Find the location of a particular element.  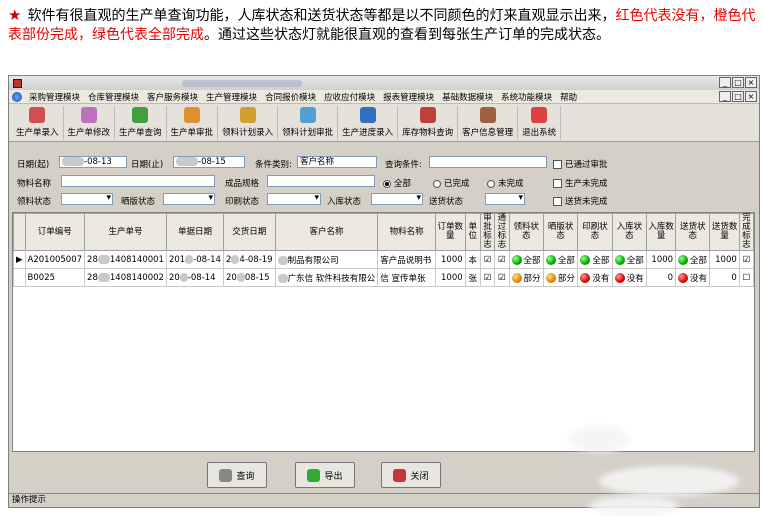

cell-stockin-qty: 1000 is located at coordinates (661, 259).